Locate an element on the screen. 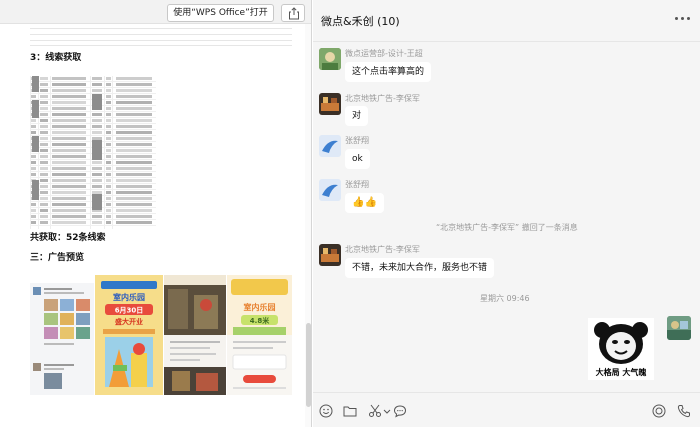  message-bubble: 不错，未来加大合作，服务也不错 is located at coordinates (420, 268).